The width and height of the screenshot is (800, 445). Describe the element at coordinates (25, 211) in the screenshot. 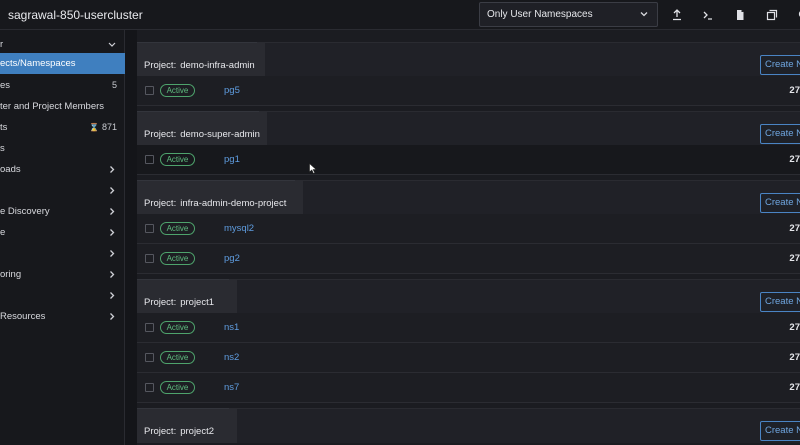

I see `sidebar-item-label: e Discovery` at that location.